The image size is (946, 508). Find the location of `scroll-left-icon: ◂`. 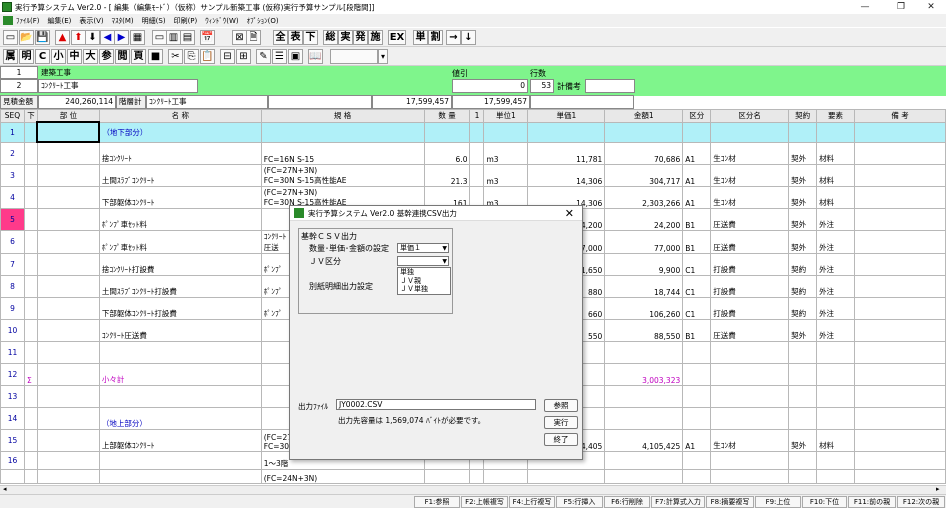

scroll-left-icon: ◂ is located at coordinates (5, 489).